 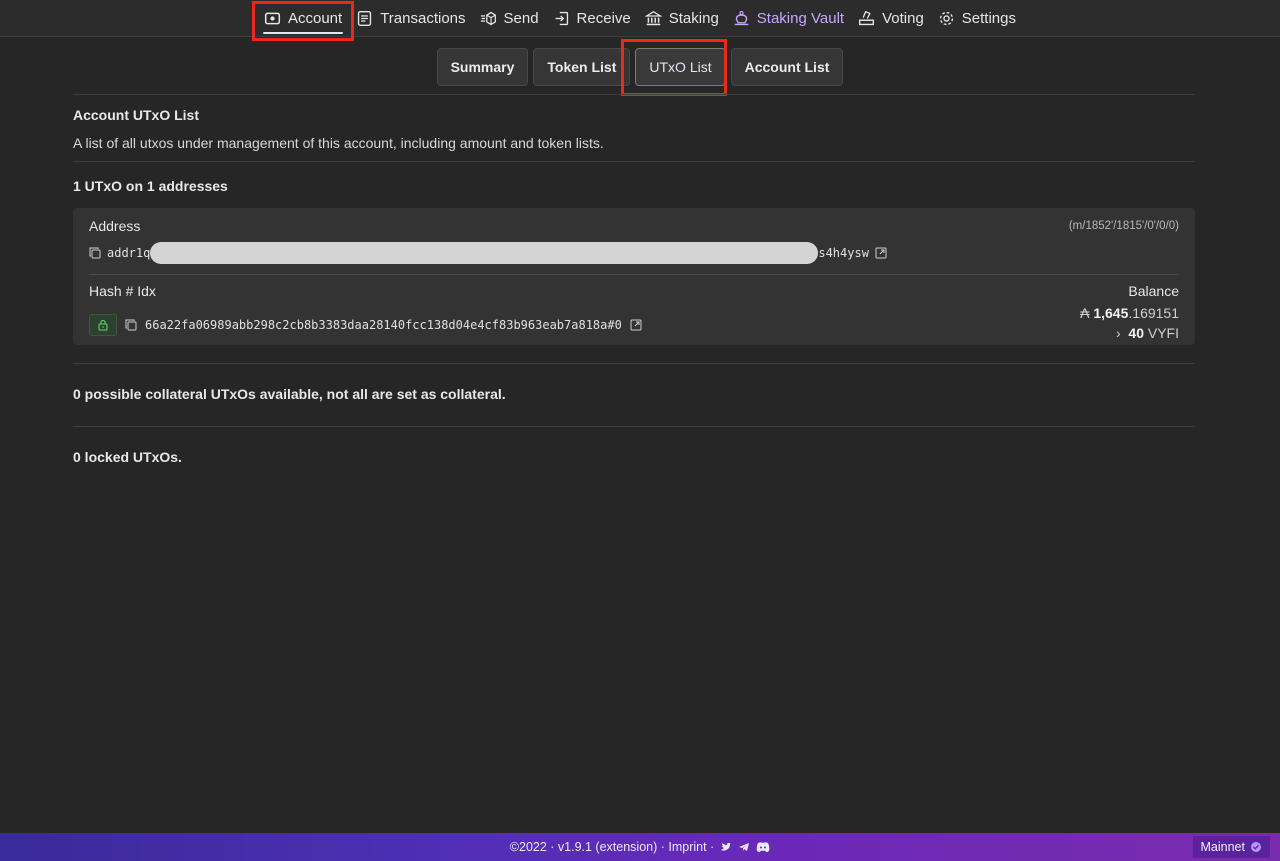 I want to click on footer: ©2022 · v1.9.1 (extension) · Imprint ·, so click(x=640, y=847).